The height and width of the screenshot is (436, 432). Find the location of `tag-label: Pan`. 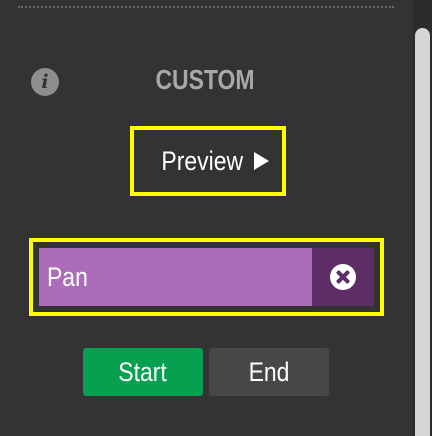

tag-label: Pan is located at coordinates (67, 276).